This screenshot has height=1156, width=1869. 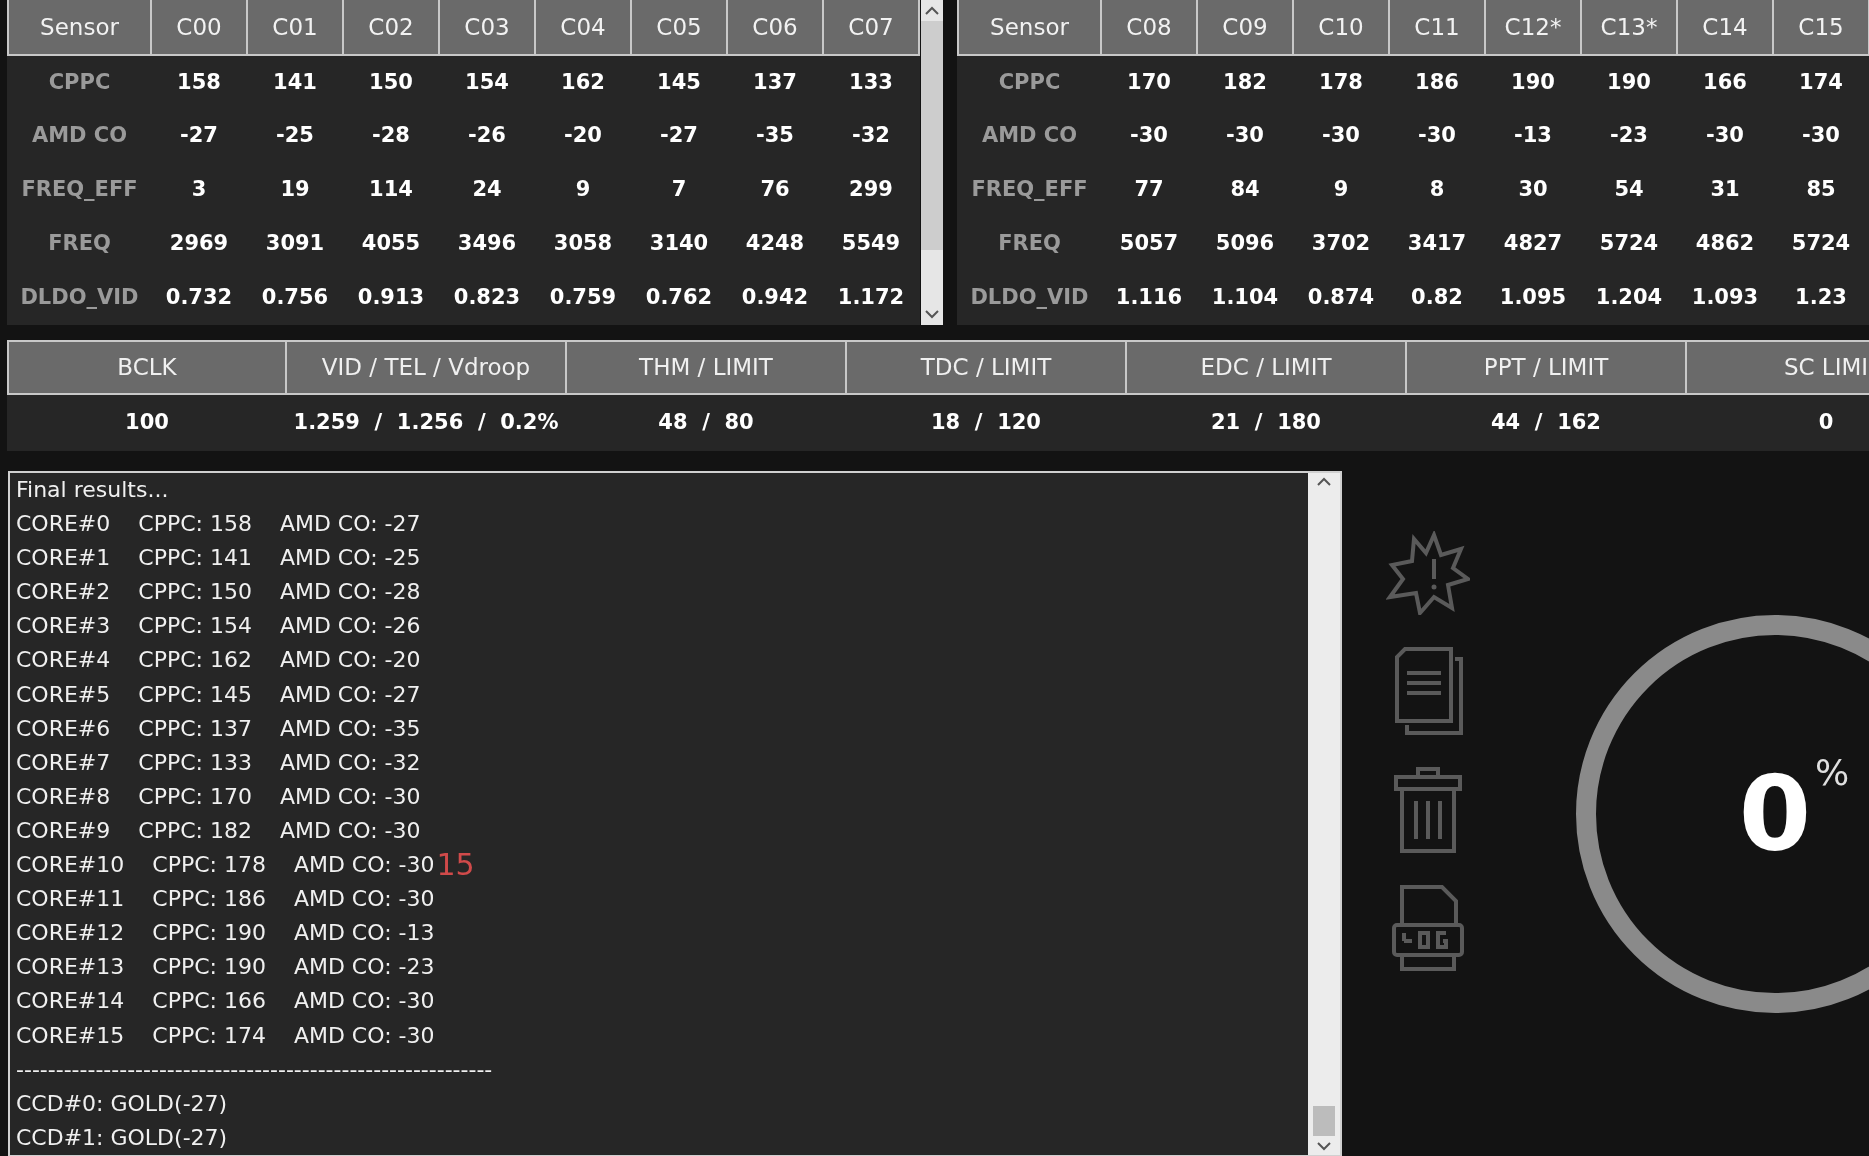 What do you see at coordinates (218, 592) in the screenshot?
I see `log-line: CORE#2 CPPC: 150 AMD CO: -28` at bounding box center [218, 592].